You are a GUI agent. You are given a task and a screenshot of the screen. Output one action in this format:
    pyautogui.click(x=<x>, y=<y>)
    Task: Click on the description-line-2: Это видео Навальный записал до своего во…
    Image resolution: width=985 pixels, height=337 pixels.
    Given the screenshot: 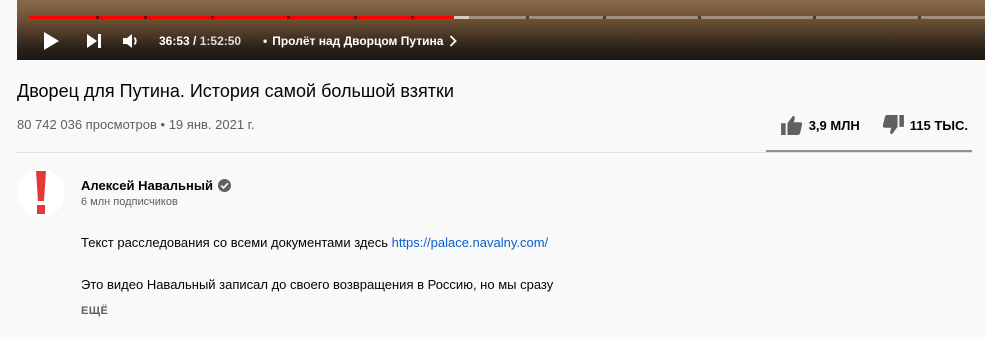 What is the action you would take?
    pyautogui.click(x=317, y=284)
    